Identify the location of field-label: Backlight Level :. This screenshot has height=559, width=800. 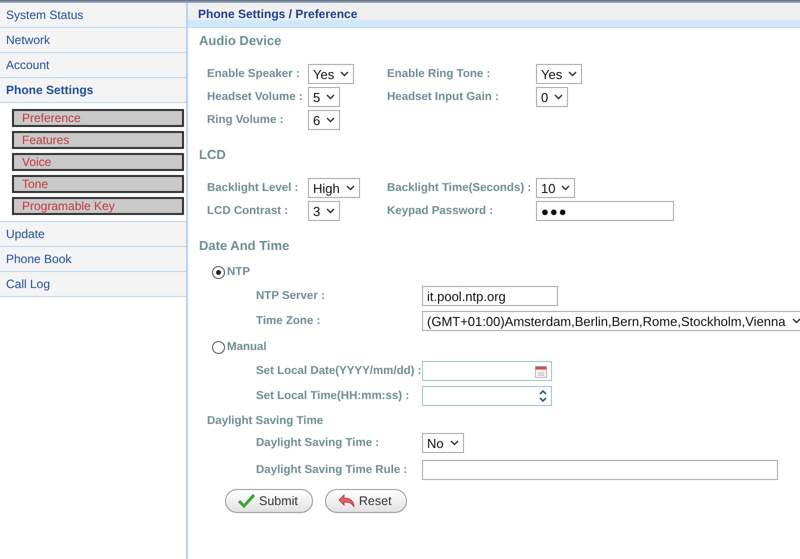
(252, 188).